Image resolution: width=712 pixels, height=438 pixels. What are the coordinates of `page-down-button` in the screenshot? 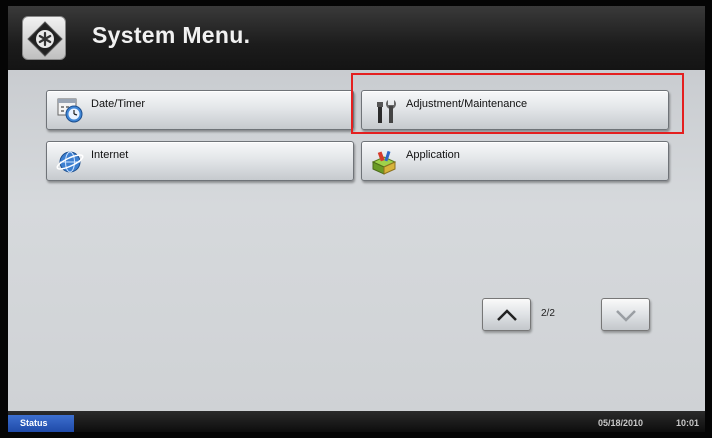 It's located at (625, 314).